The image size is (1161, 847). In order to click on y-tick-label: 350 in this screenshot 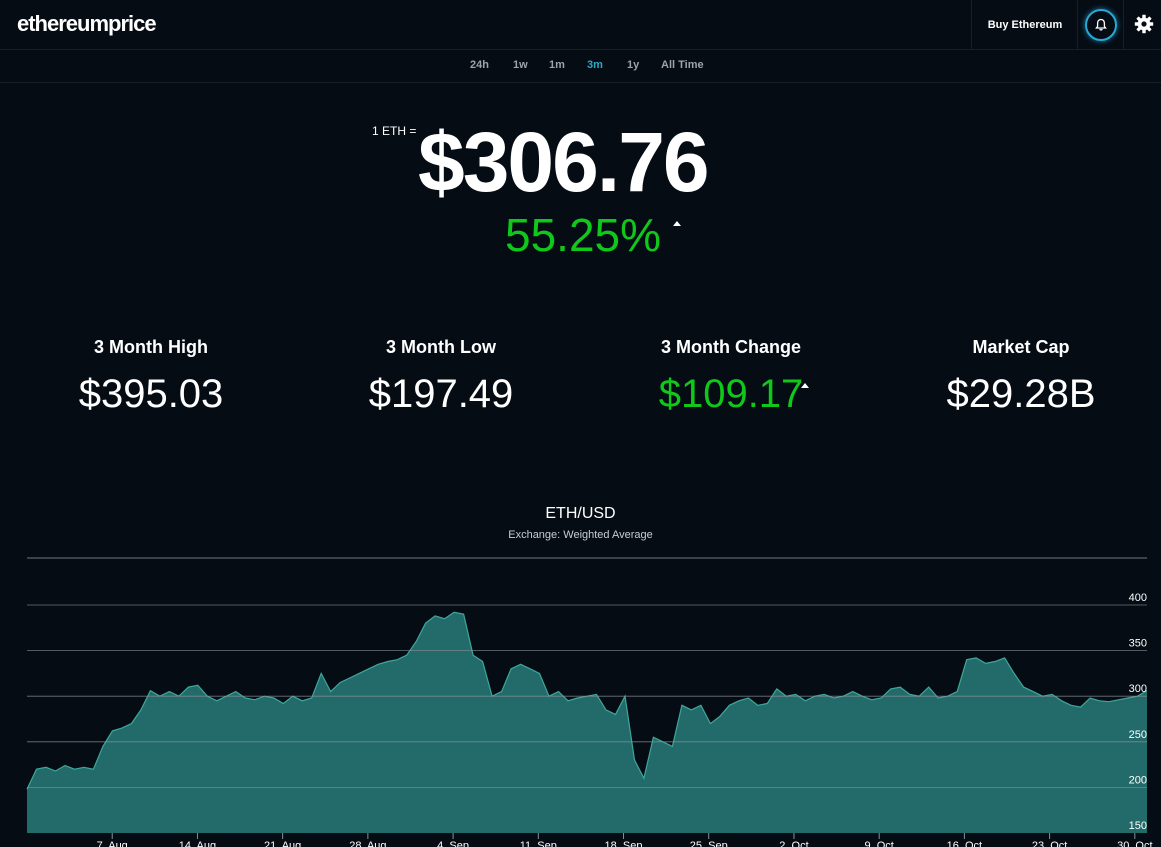, I will do `click(1138, 644)`.